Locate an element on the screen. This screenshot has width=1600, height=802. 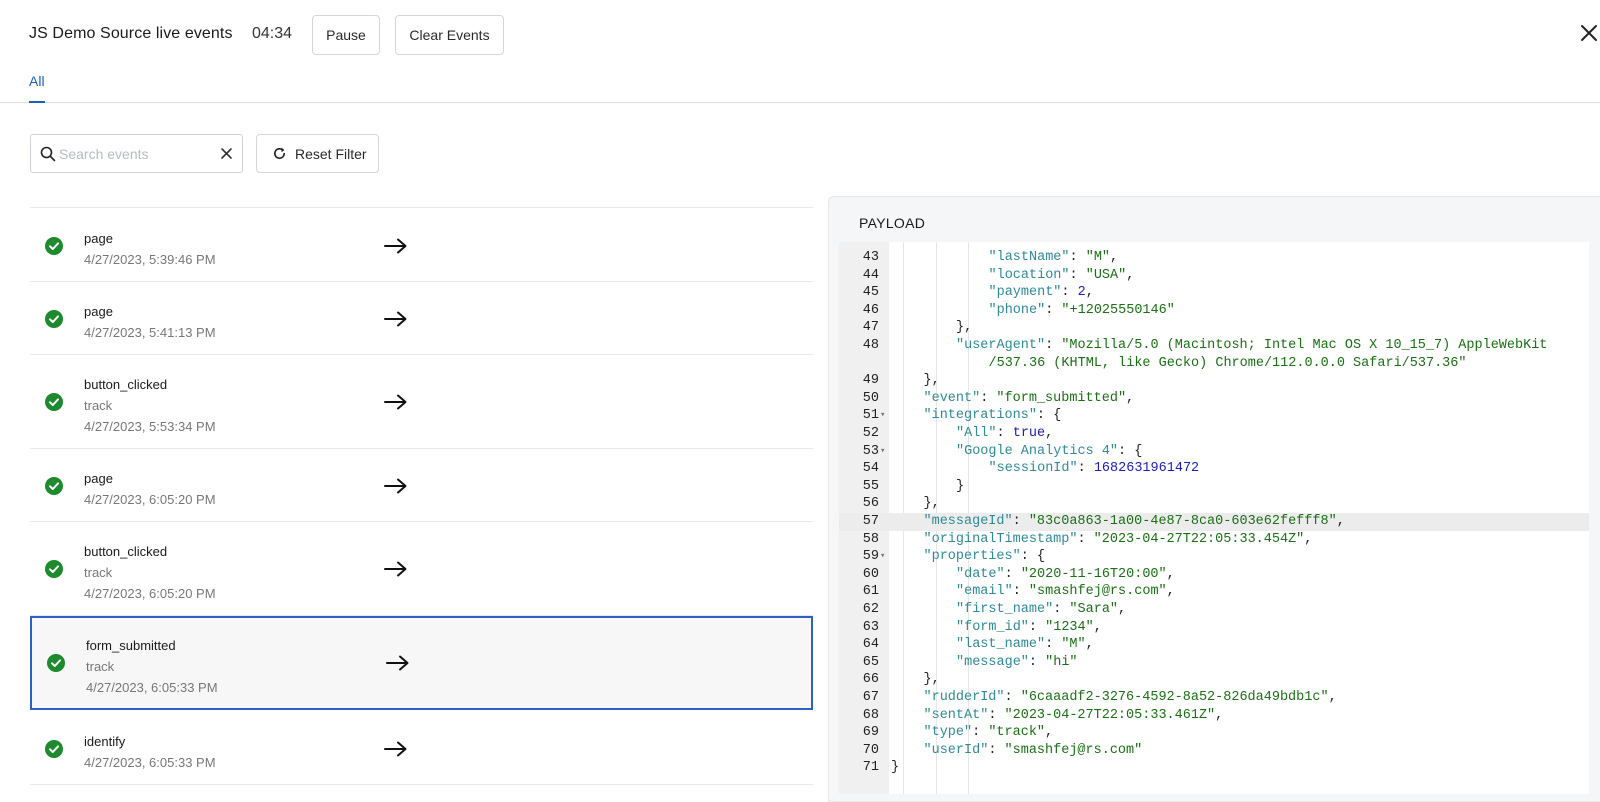
code-text: "last_name": "M", is located at coordinates (1025, 645).